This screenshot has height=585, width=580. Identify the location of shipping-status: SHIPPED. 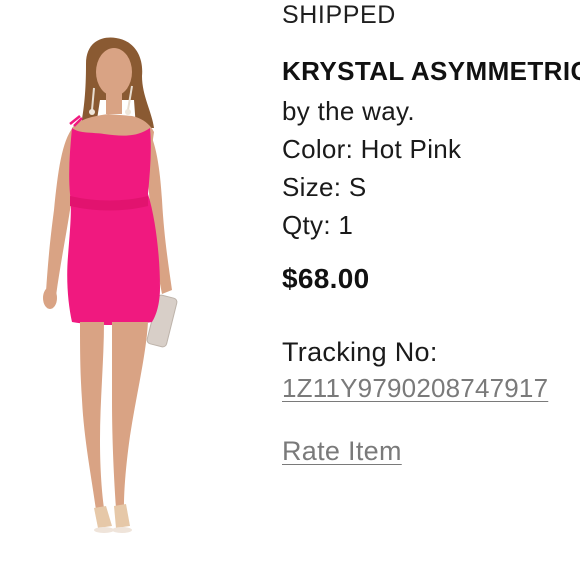
(339, 15).